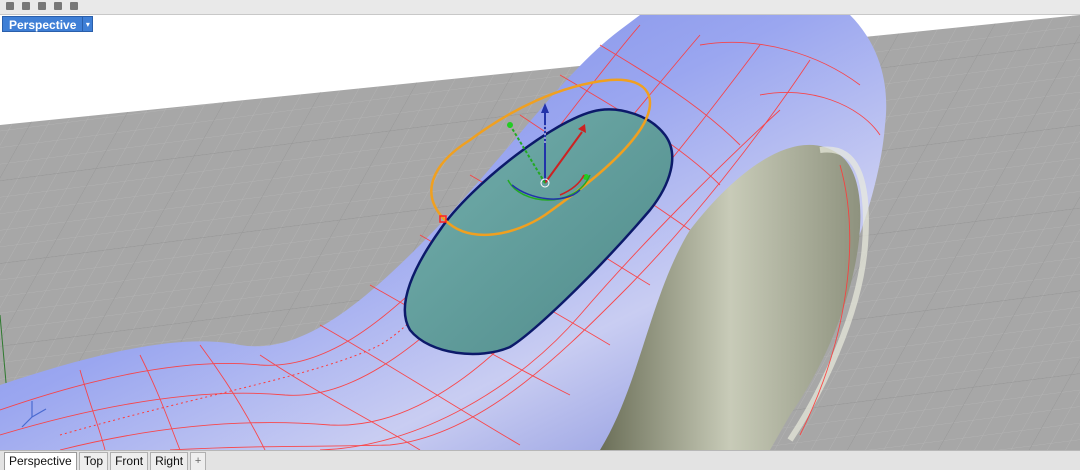  I want to click on add-viewport-tab-icon: +, so click(198, 461).